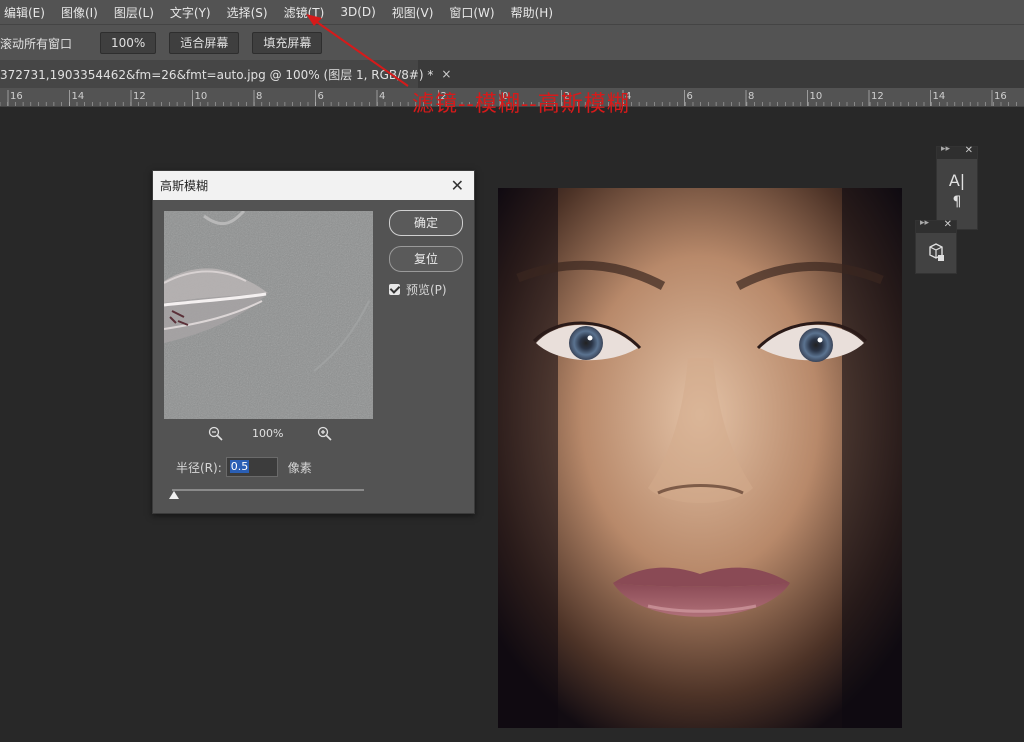 Image resolution: width=1024 pixels, height=742 pixels. What do you see at coordinates (957, 180) in the screenshot?
I see `character-icon: A|` at bounding box center [957, 180].